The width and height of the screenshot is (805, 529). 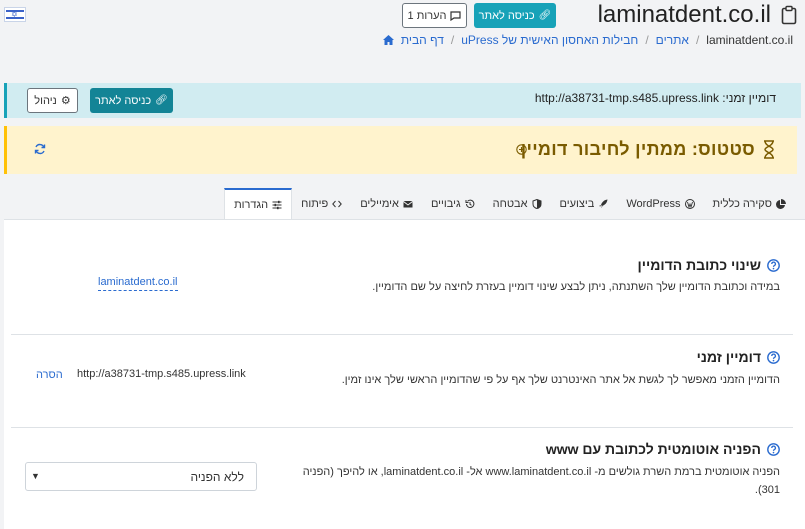 I want to click on comment-icon, so click(x=456, y=15).